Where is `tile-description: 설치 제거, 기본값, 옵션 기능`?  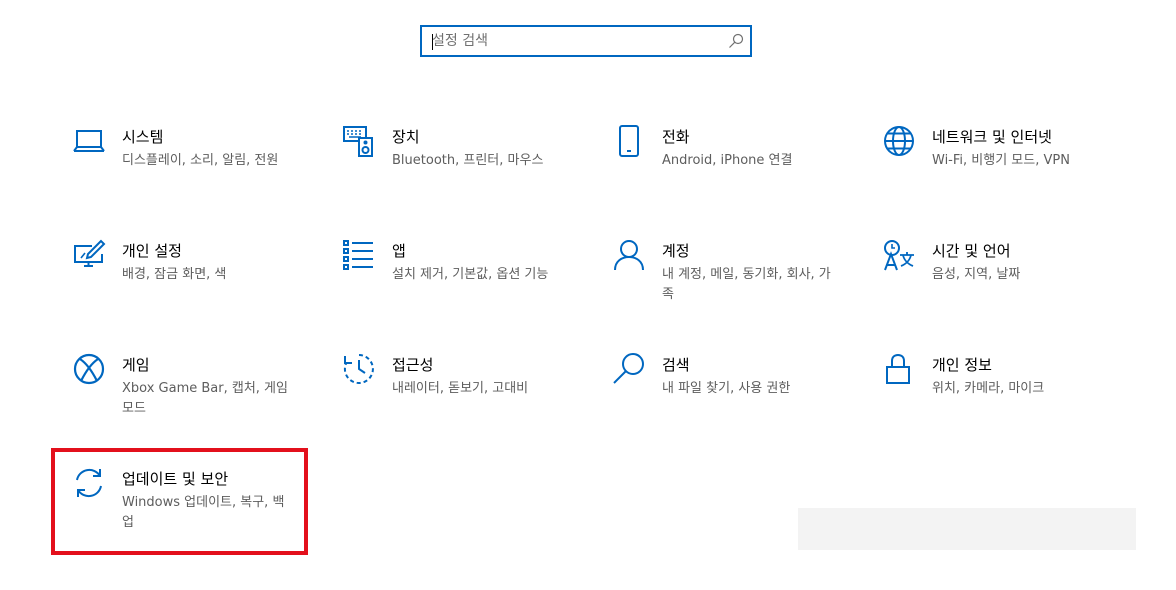 tile-description: 설치 제거, 기본값, 옵션 기능 is located at coordinates (470, 274).